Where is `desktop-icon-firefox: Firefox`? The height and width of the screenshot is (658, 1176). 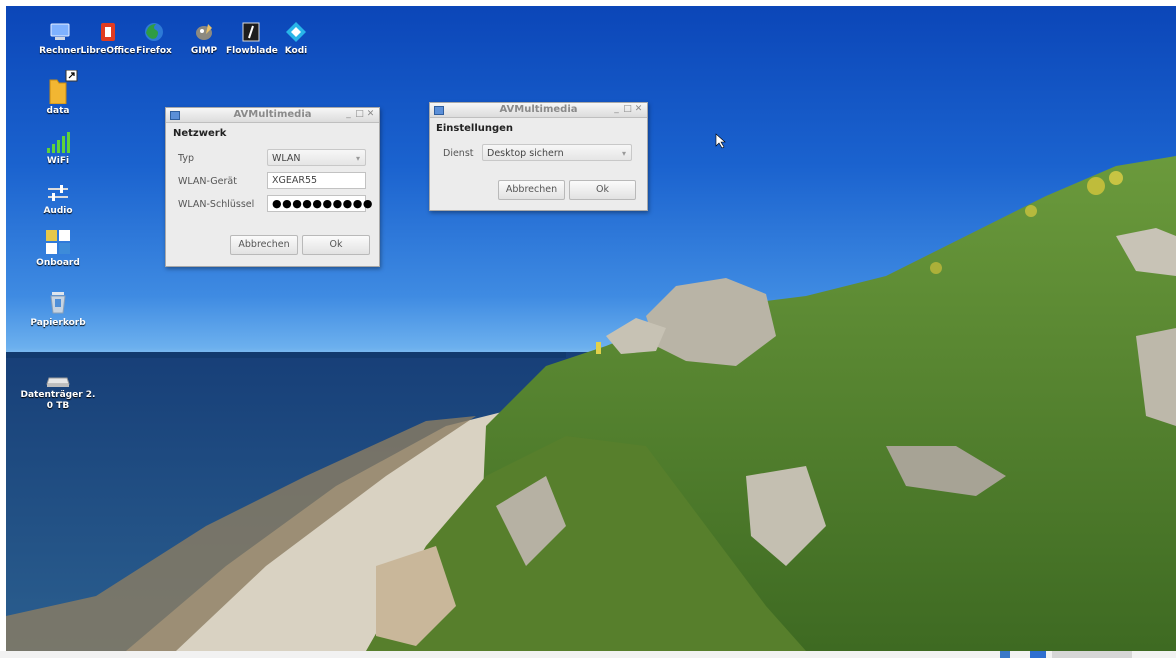
desktop-icon-firefox: Firefox is located at coordinates (154, 38).